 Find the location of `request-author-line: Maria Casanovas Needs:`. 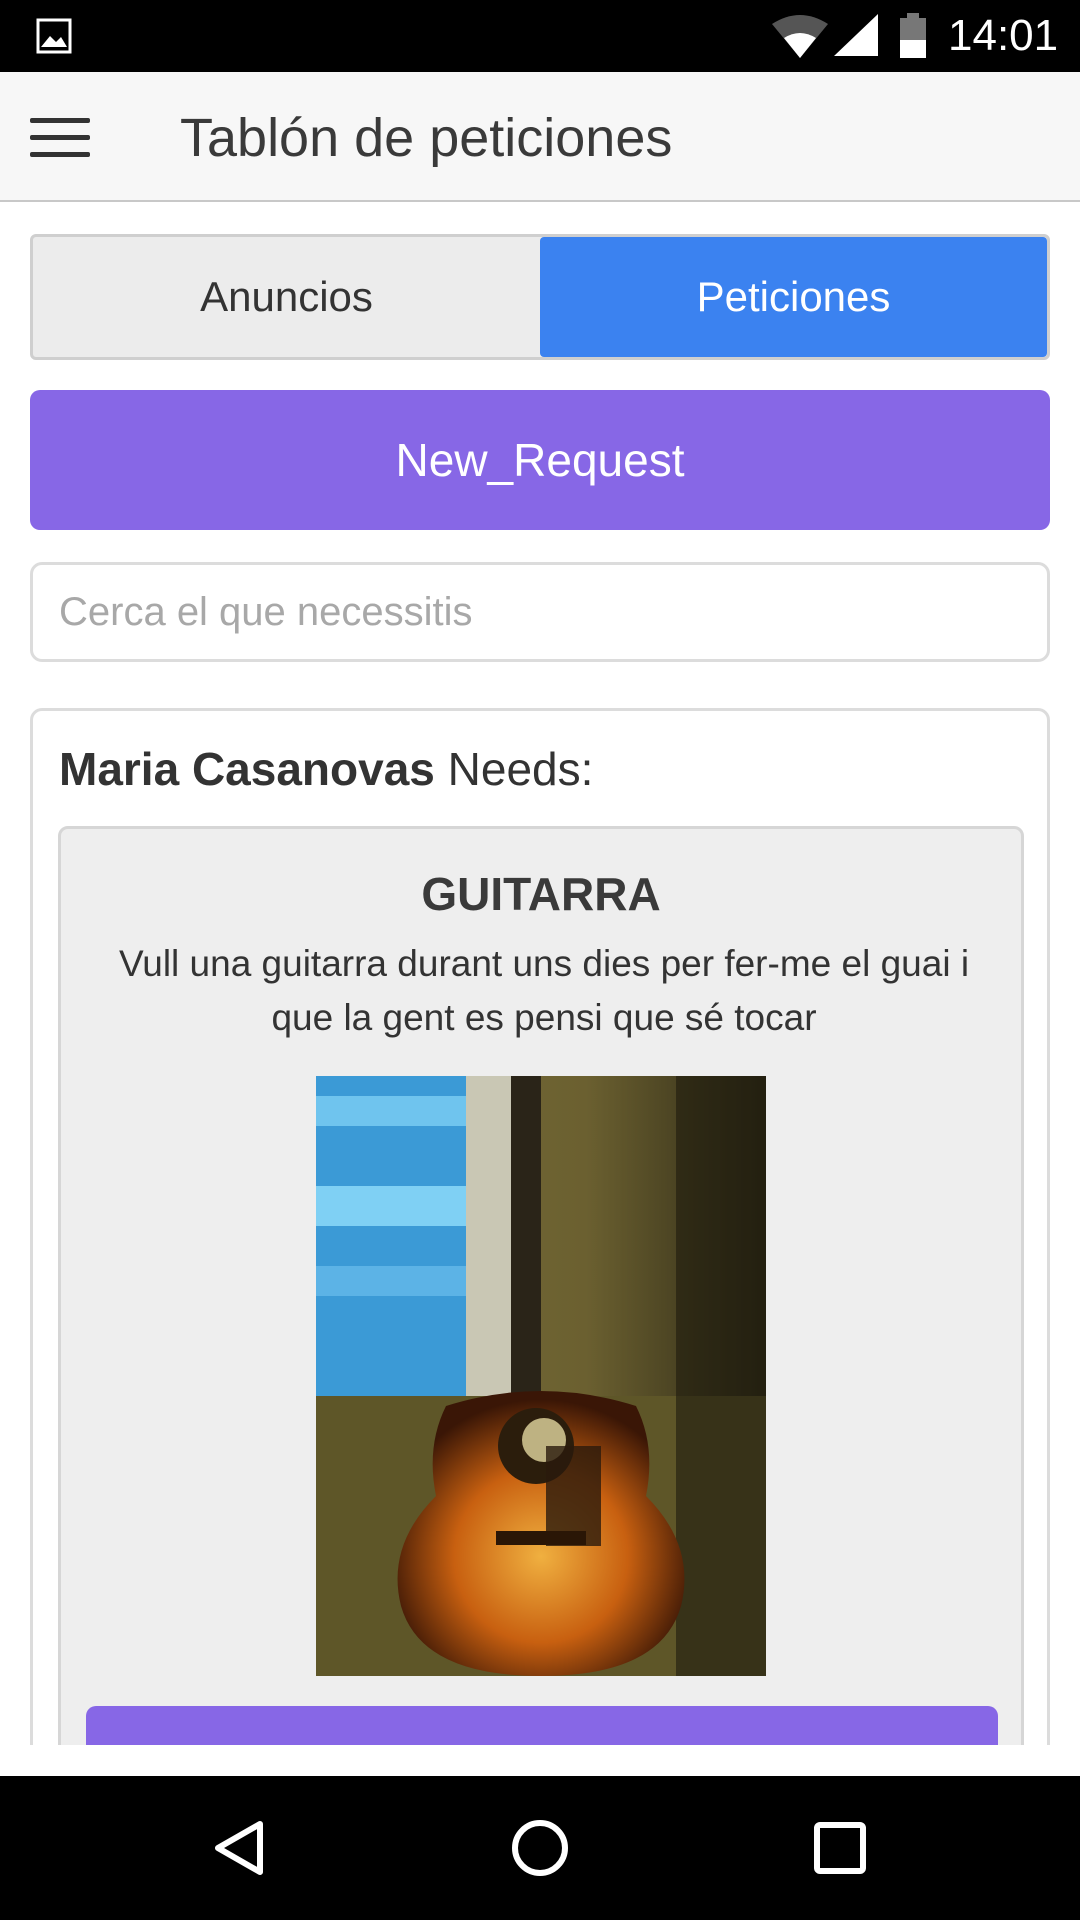

request-author-line: Maria Casanovas Needs: is located at coordinates (326, 769).